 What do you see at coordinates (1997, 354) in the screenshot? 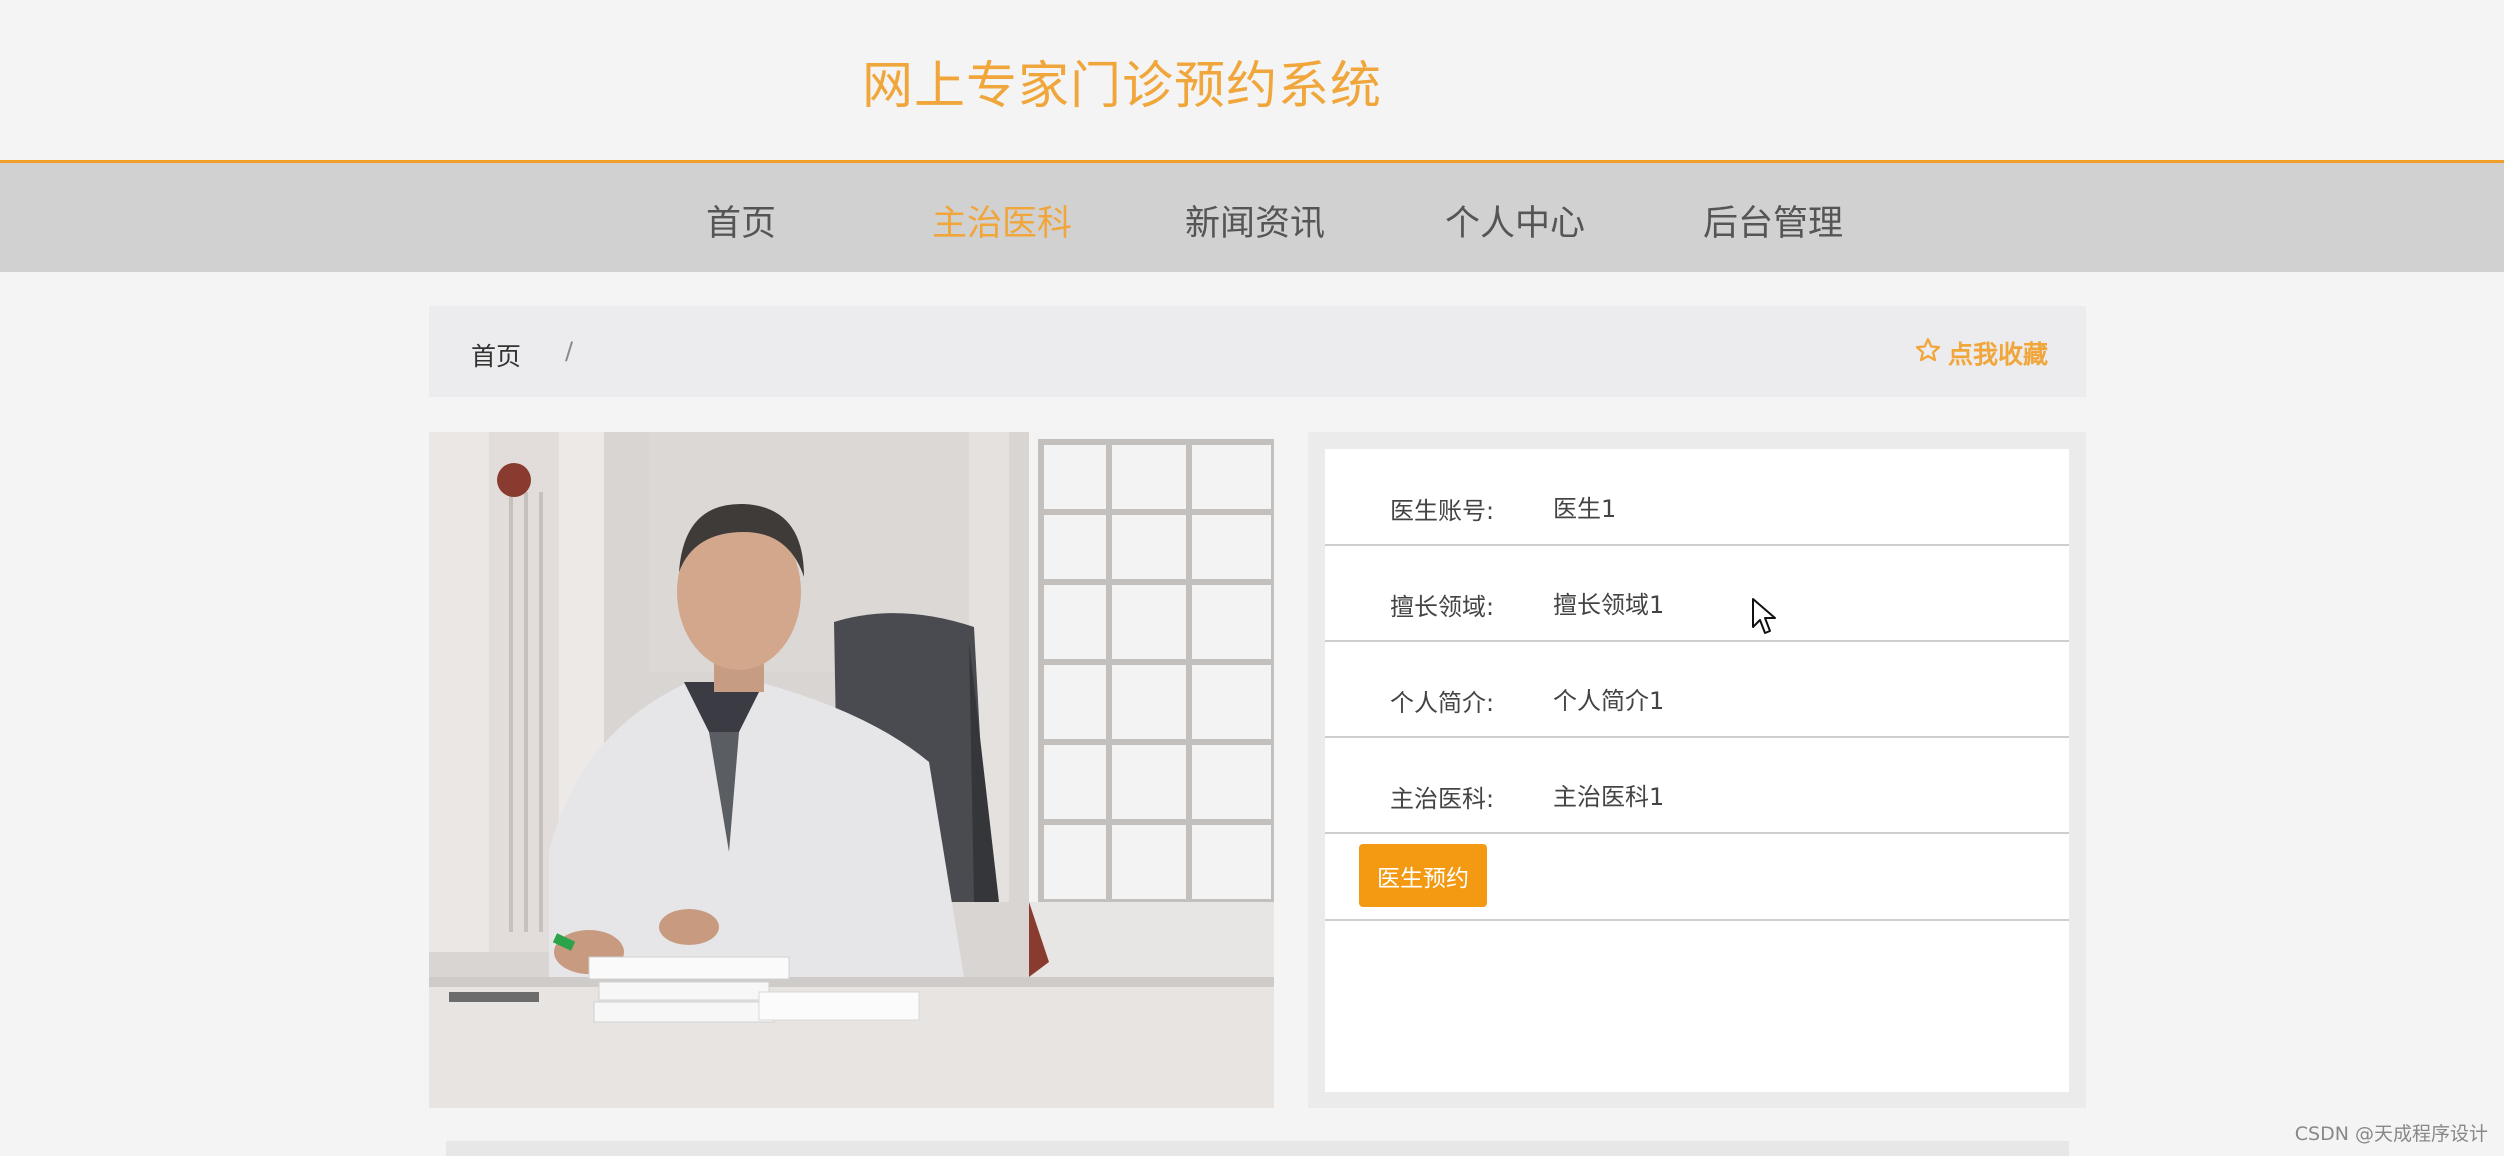
I see `favorite-label: 点我收藏` at bounding box center [1997, 354].